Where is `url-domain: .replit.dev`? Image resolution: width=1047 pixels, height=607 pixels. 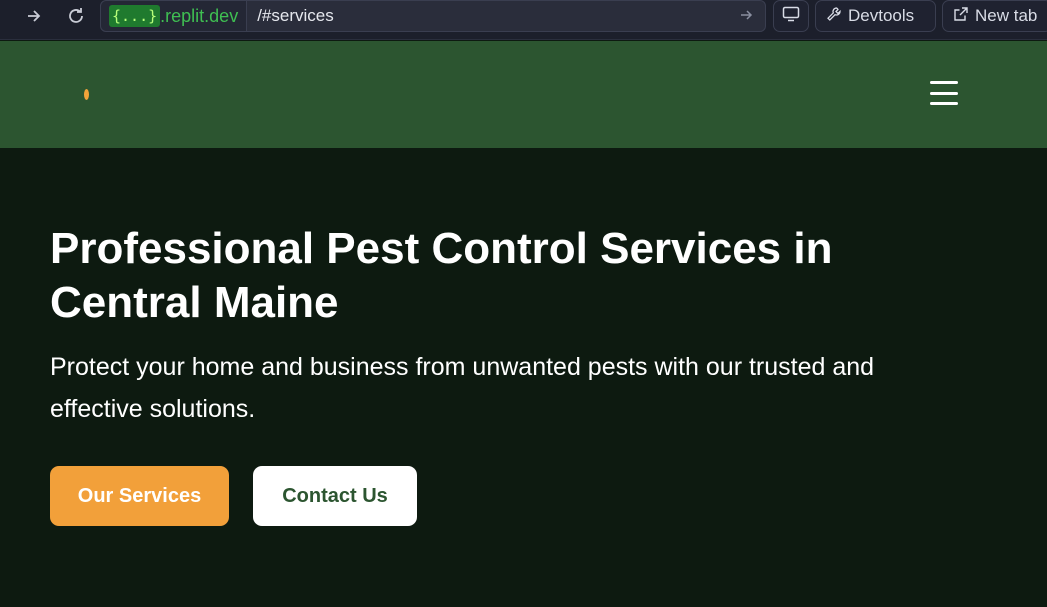 url-domain: .replit.dev is located at coordinates (199, 16).